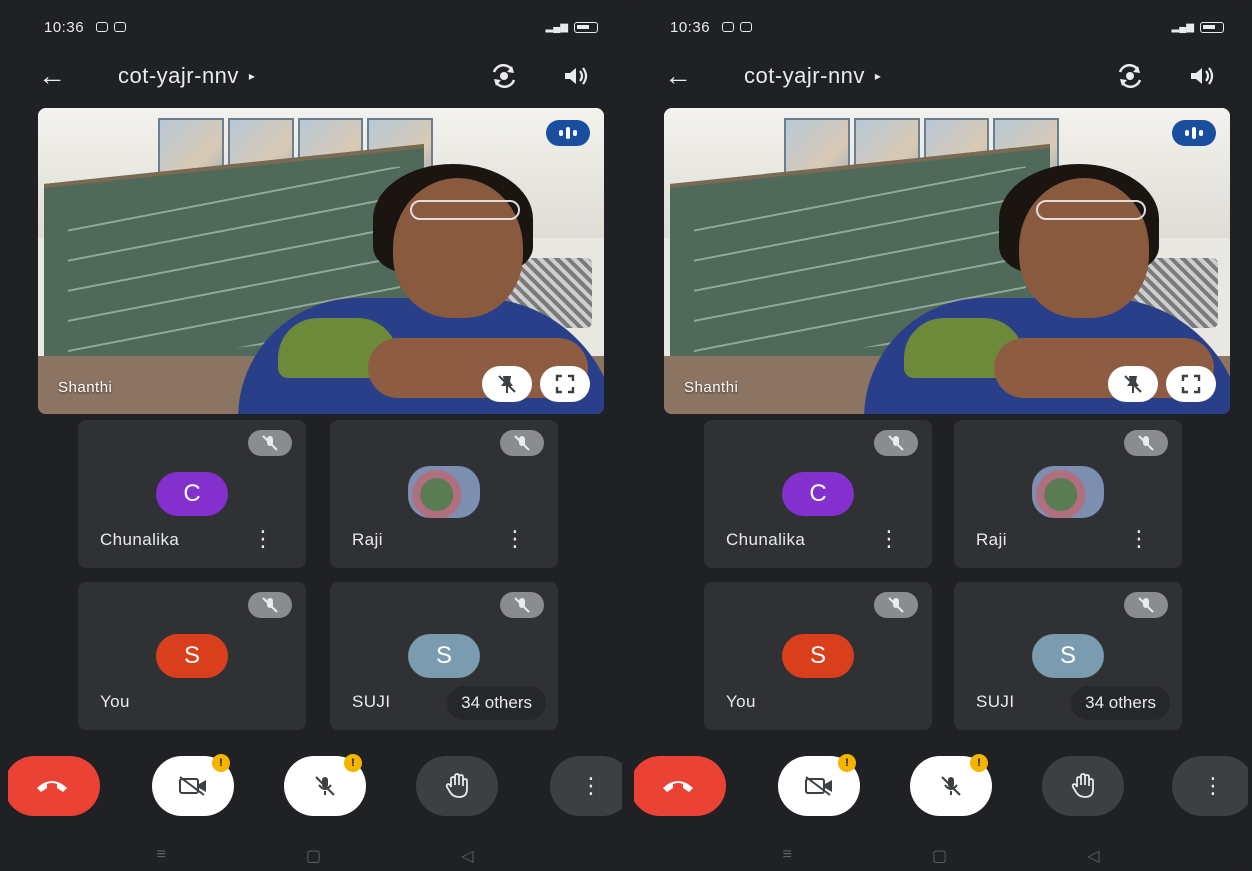 The image size is (1252, 871). I want to click on participant-name: You, so click(115, 701).